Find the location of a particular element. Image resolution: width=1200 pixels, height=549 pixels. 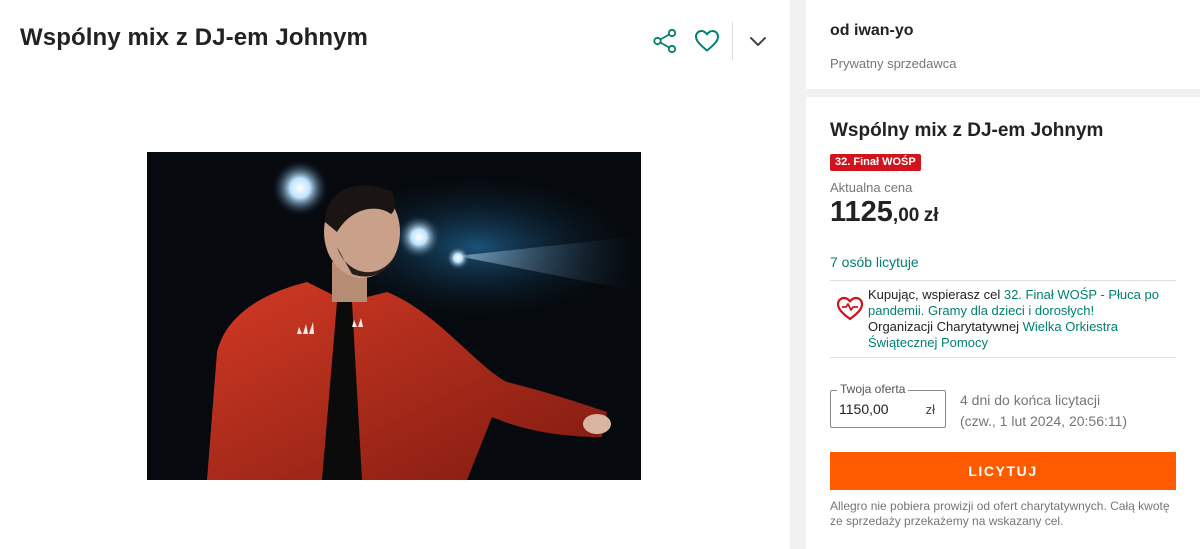

offer-title: Wspólny mix z DJ-em Johnym is located at coordinates (967, 130).